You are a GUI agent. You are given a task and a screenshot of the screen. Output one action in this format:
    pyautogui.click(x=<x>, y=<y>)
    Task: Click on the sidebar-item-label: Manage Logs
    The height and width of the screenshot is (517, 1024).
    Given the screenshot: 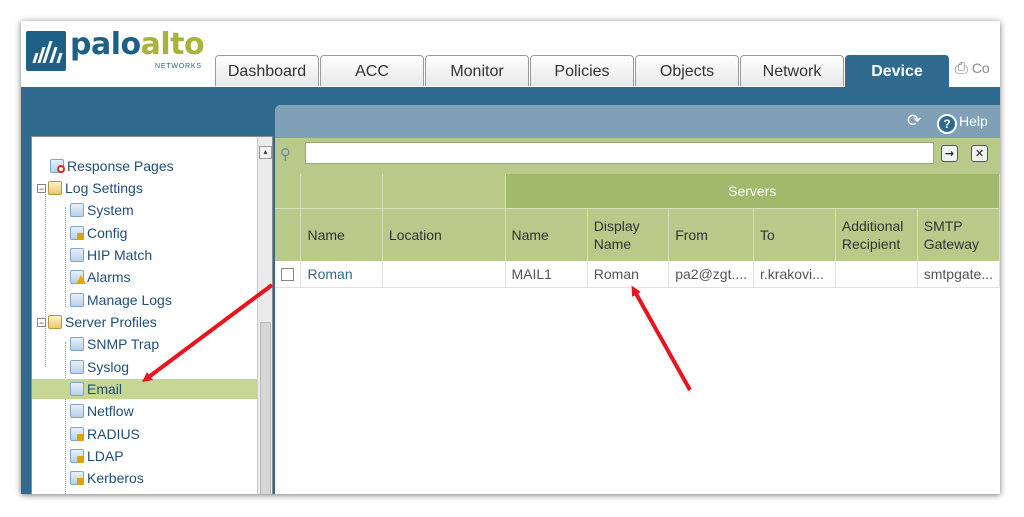 What is the action you would take?
    pyautogui.click(x=129, y=300)
    